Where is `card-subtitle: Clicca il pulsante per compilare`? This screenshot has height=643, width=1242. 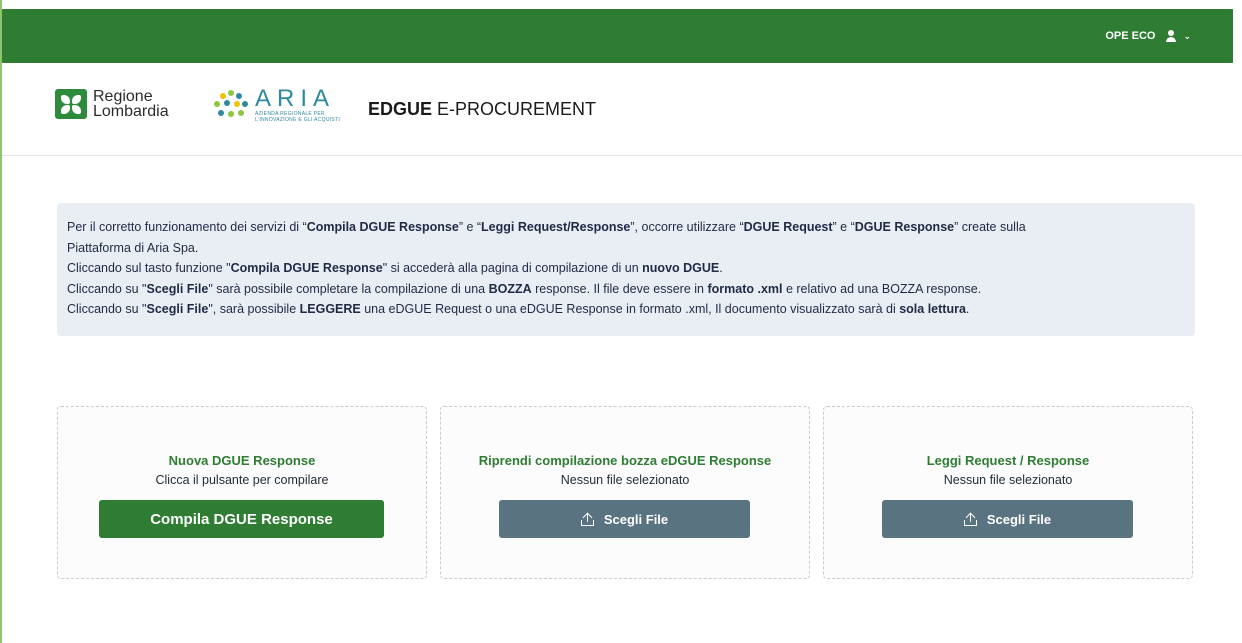
card-subtitle: Clicca il pulsante per compilare is located at coordinates (242, 480).